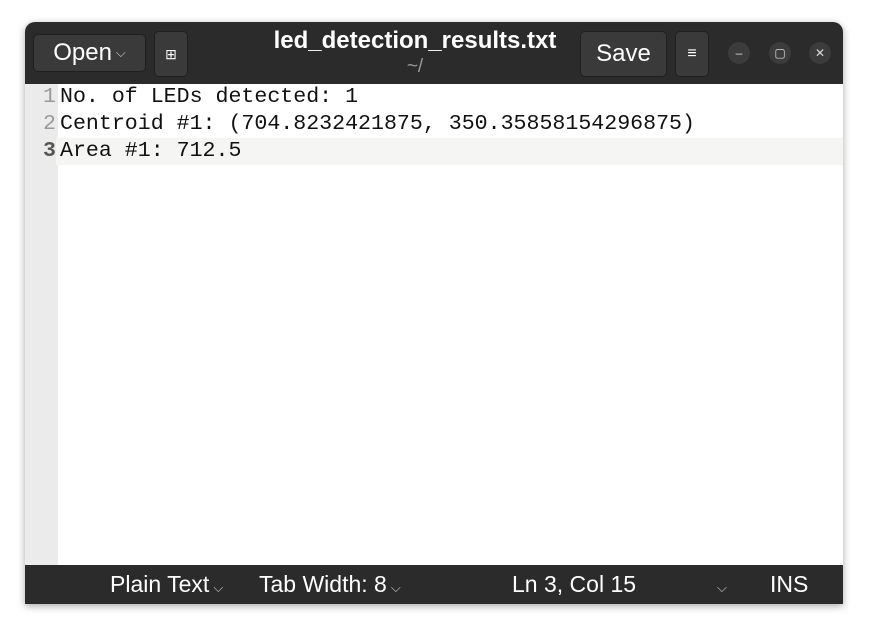  What do you see at coordinates (160, 584) in the screenshot?
I see `language-label: Plain Text` at bounding box center [160, 584].